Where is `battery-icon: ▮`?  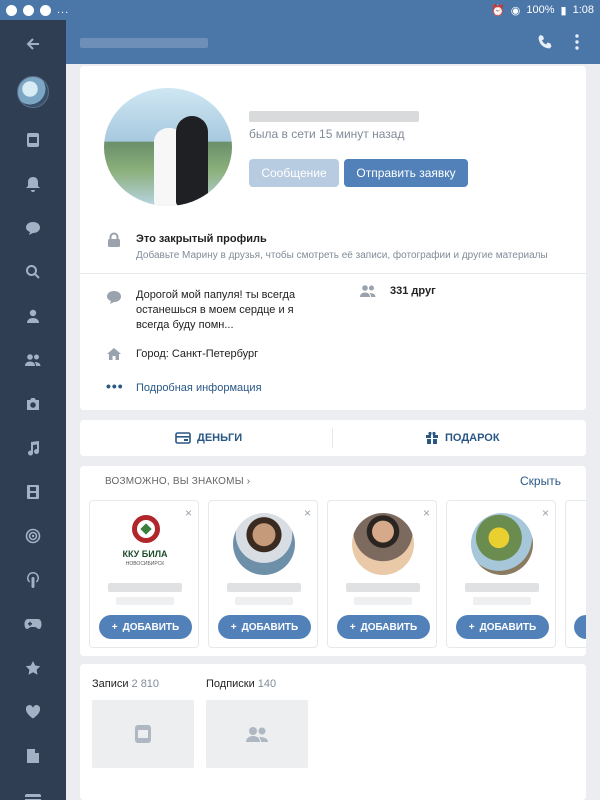
battery-icon: ▮ is located at coordinates (563, 10).